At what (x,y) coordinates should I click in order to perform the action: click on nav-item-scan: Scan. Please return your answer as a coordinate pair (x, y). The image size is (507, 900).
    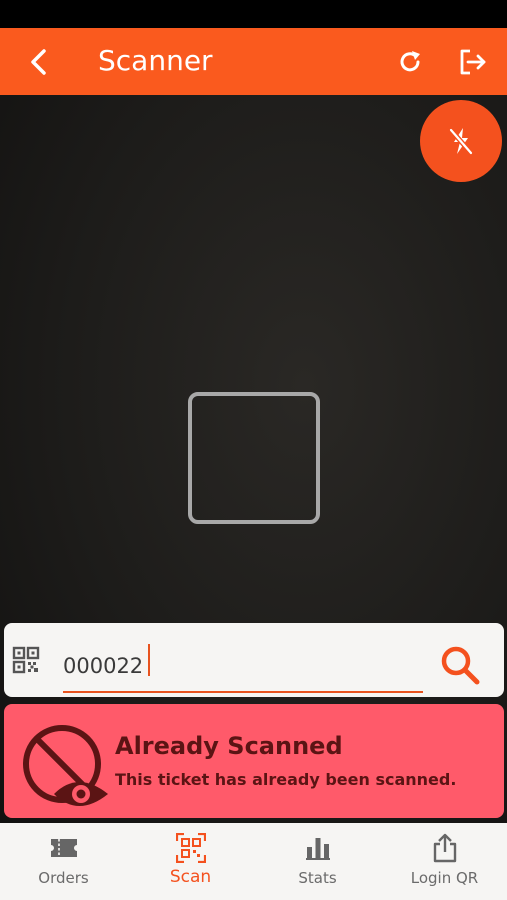
    Looking at the image, I should click on (190, 861).